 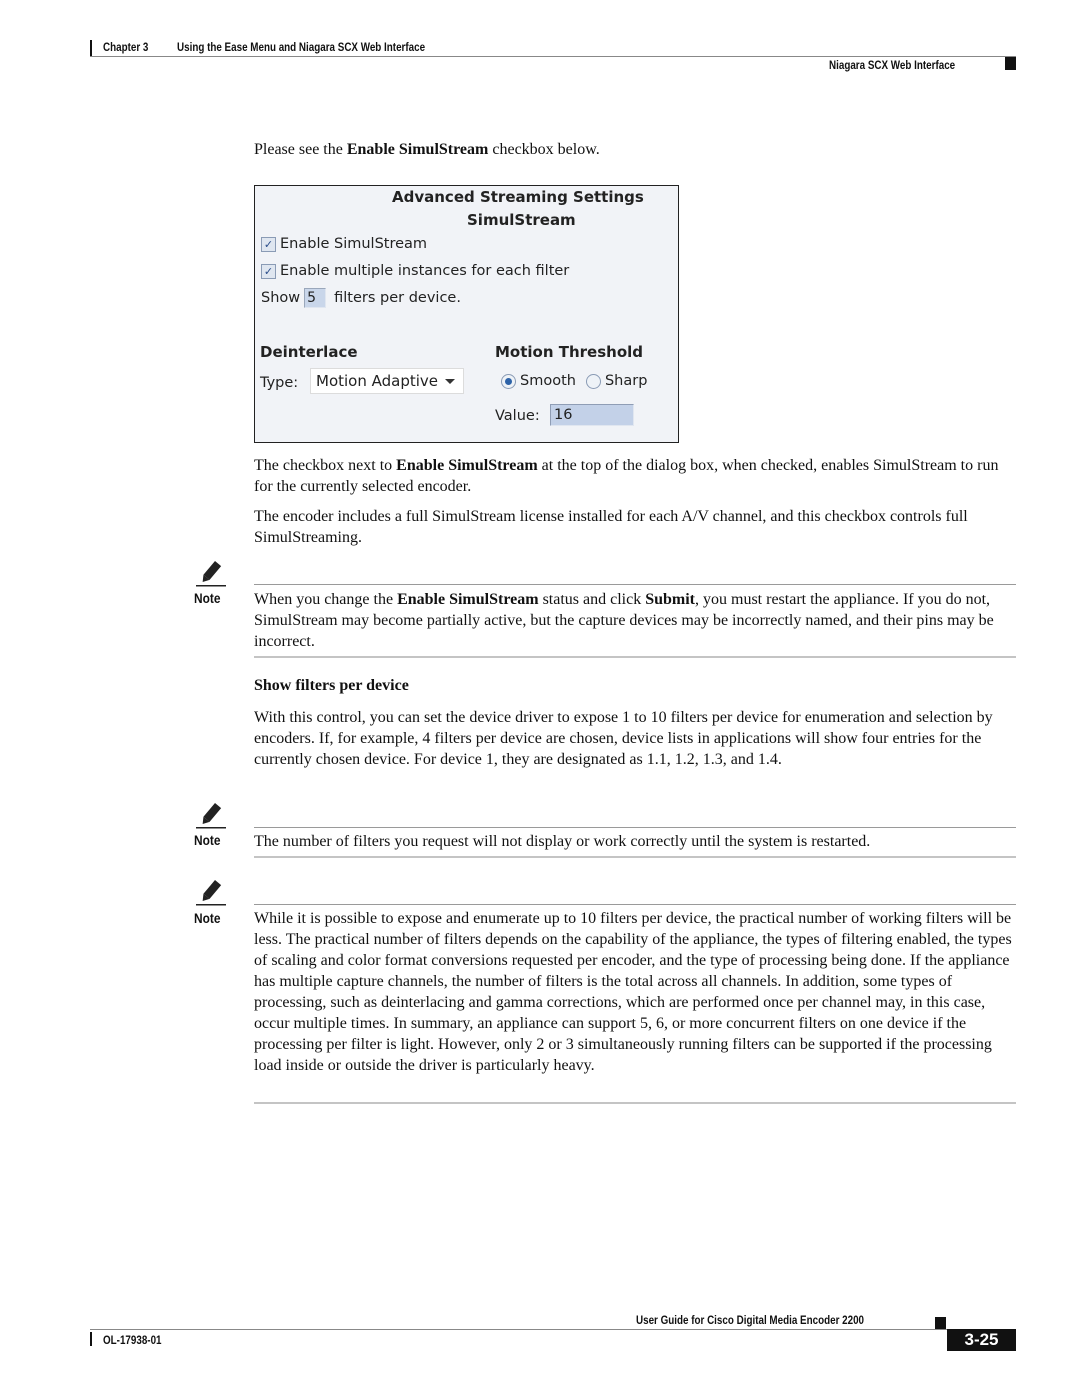 I want to click on note3-bottom-rule, so click(x=635, y=1103).